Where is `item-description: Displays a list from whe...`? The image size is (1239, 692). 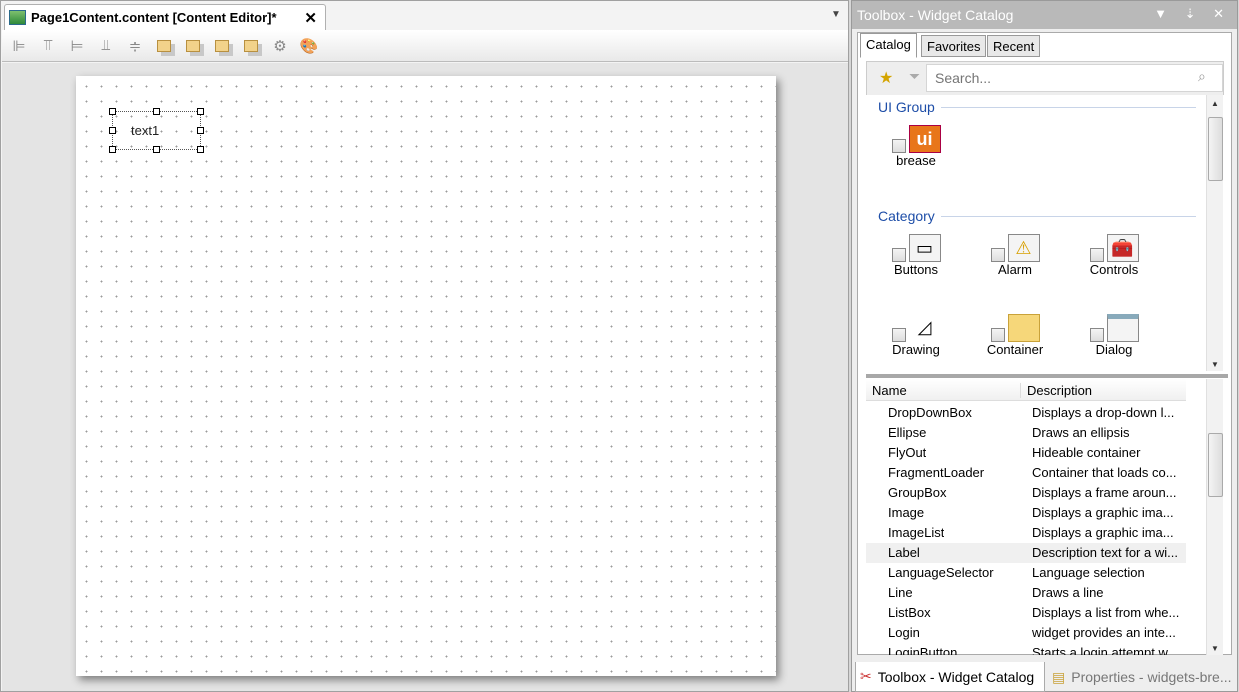 item-description: Displays a list from whe... is located at coordinates (1106, 612).